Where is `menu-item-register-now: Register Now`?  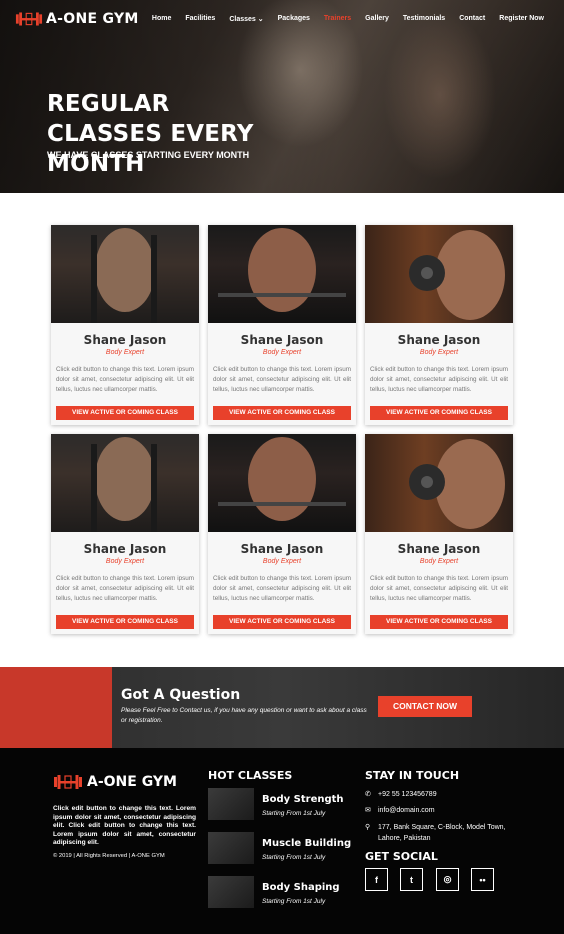
menu-item-register-now: Register Now is located at coordinates (521, 19).